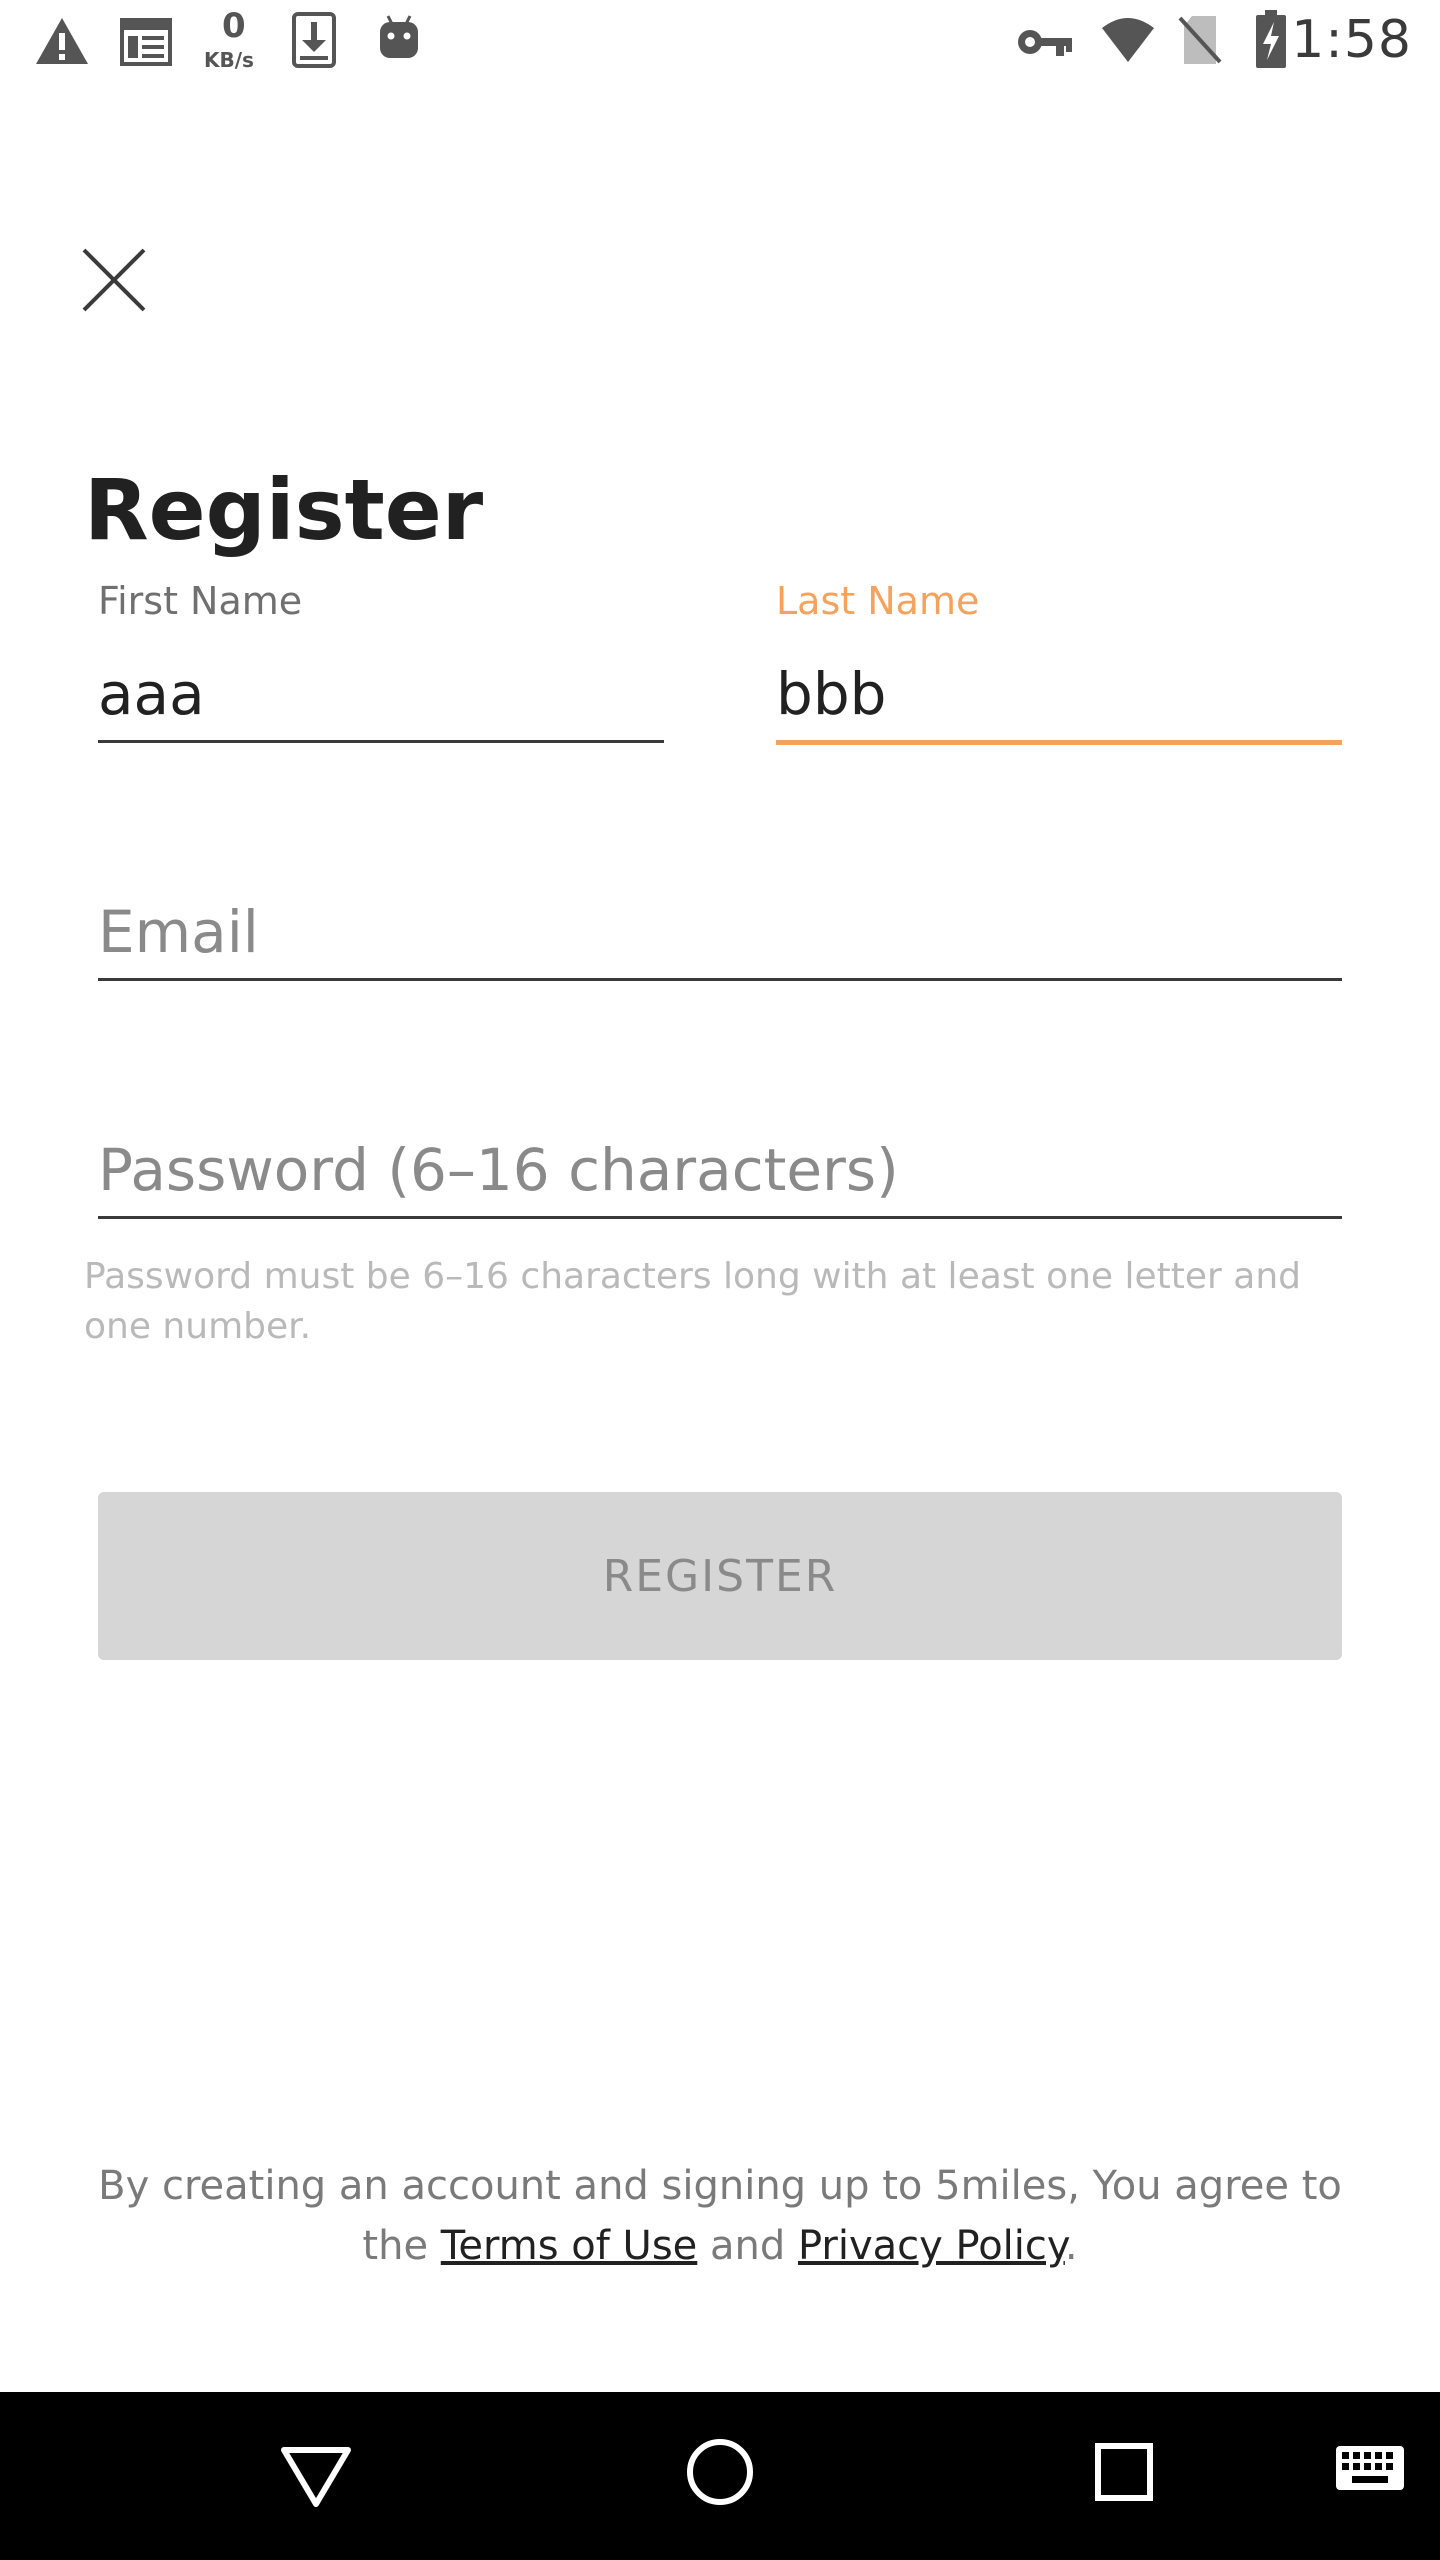 The image size is (1440, 2560). Describe the element at coordinates (720, 1170) in the screenshot. I see `password-field` at that location.